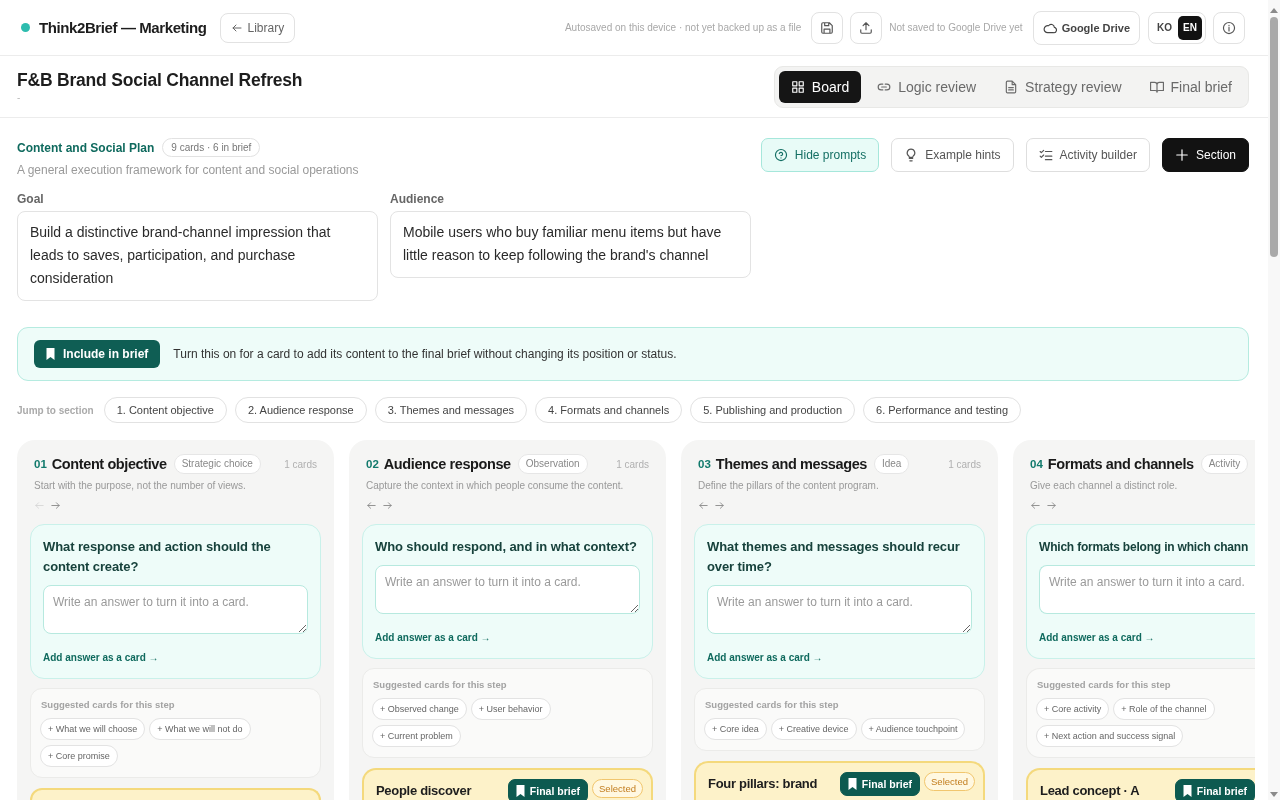  I want to click on info-icon, so click(1229, 27).